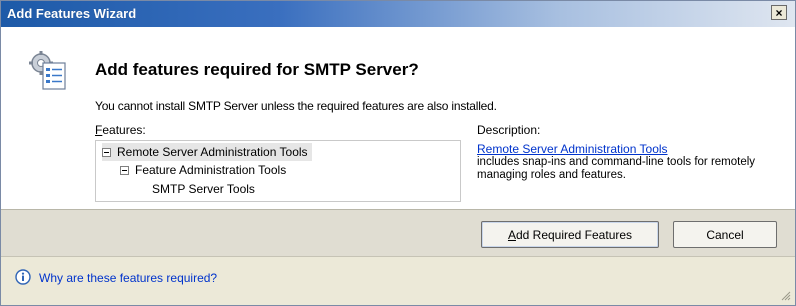  What do you see at coordinates (574, 234) in the screenshot?
I see `add-button-label-rest: dd Required Features` at bounding box center [574, 234].